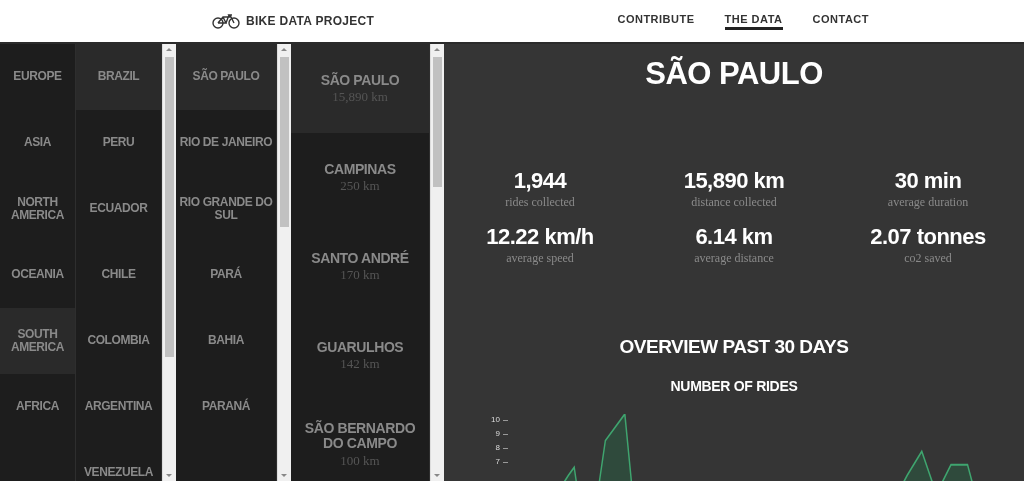  What do you see at coordinates (928, 237) in the screenshot?
I see `stat-value: 2.07 tonnes` at bounding box center [928, 237].